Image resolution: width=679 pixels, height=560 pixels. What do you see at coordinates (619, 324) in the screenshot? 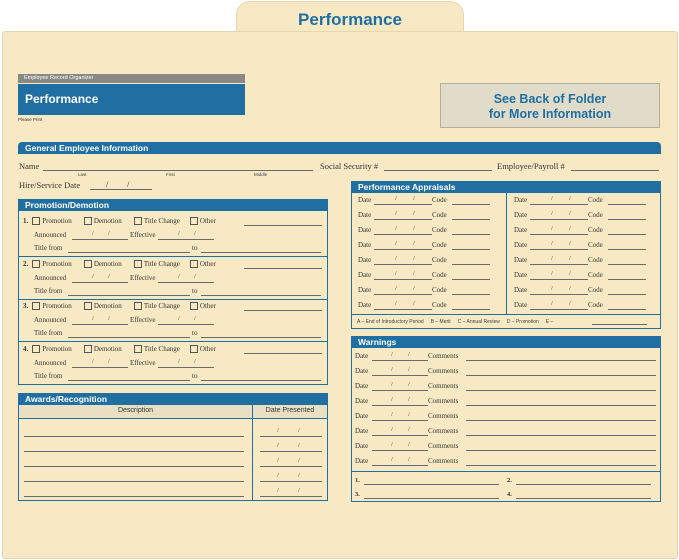
I see `legend-e-line` at bounding box center [619, 324].